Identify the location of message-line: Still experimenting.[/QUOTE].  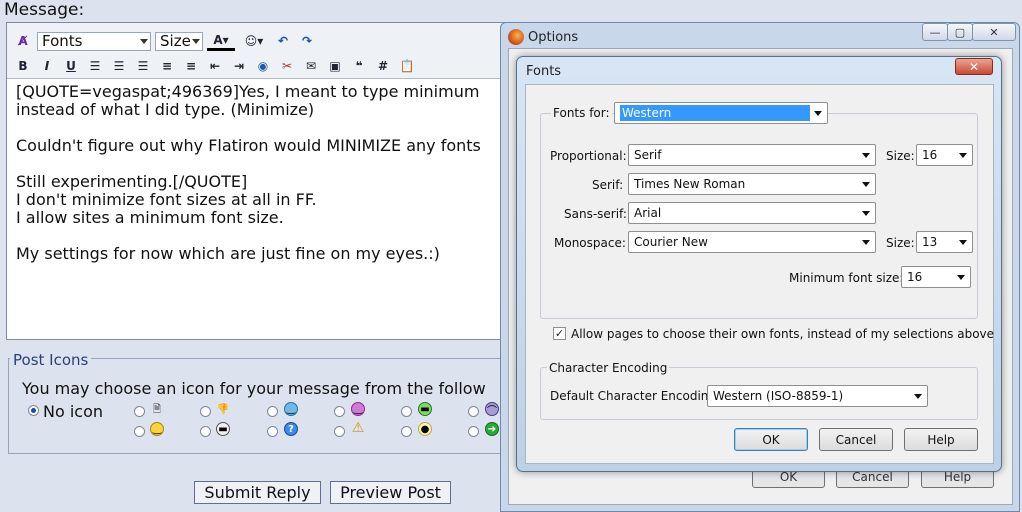
(132, 181).